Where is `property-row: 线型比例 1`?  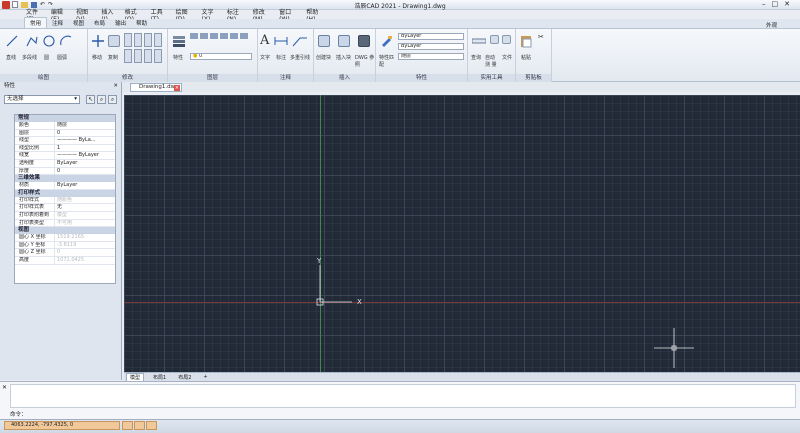 property-row: 线型比例 1 is located at coordinates (65, 148).